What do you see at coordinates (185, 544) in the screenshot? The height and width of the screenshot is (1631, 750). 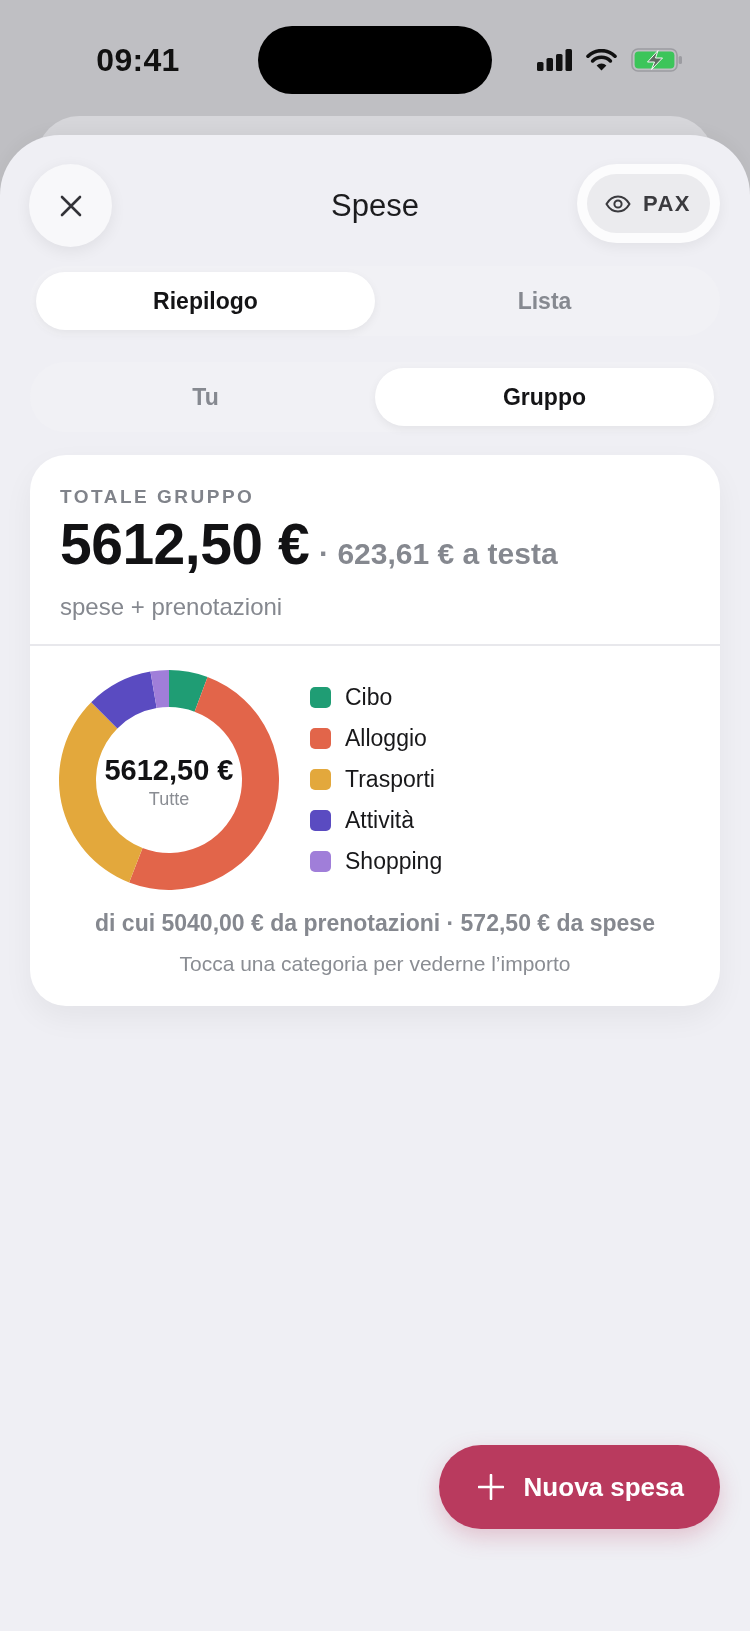 I see `total-amount: 5612,50 €` at bounding box center [185, 544].